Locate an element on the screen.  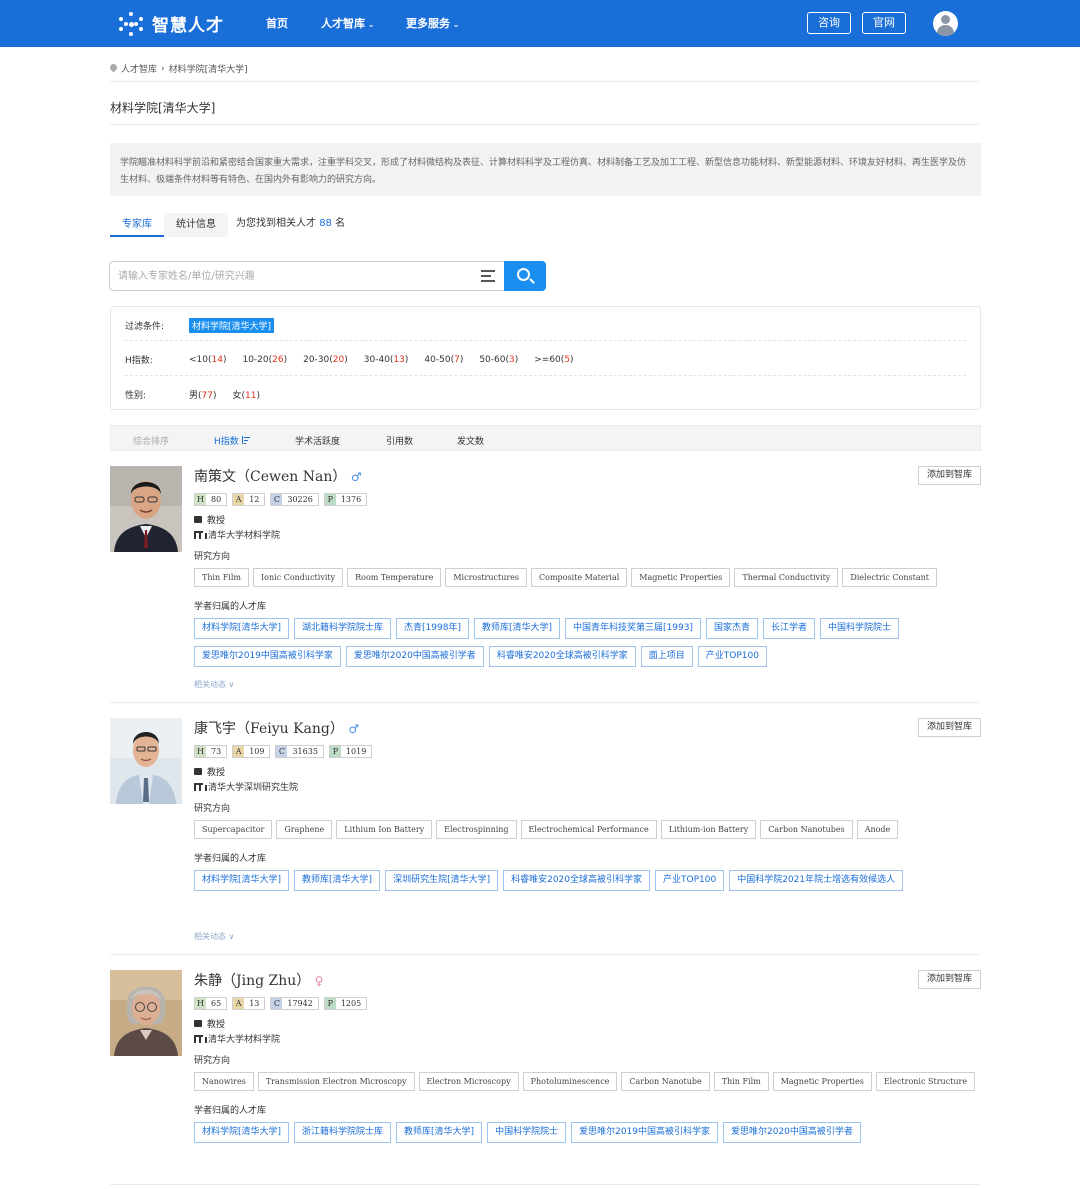
library-tag: 浙江籍科学院院士库 is located at coordinates (343, 1132).